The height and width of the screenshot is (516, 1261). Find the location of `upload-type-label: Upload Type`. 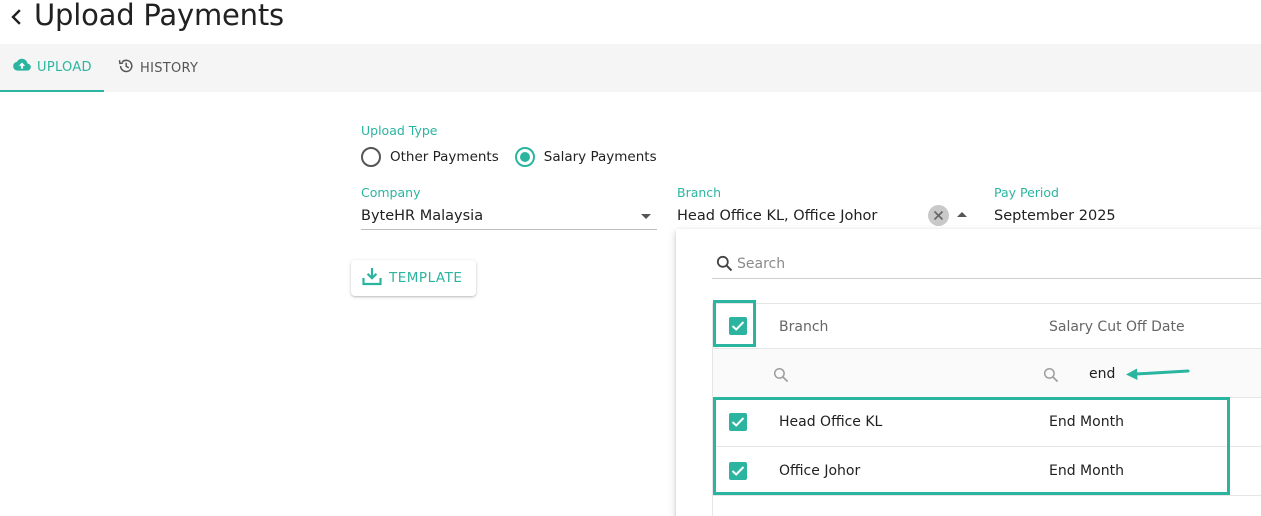

upload-type-label: Upload Type is located at coordinates (399, 130).